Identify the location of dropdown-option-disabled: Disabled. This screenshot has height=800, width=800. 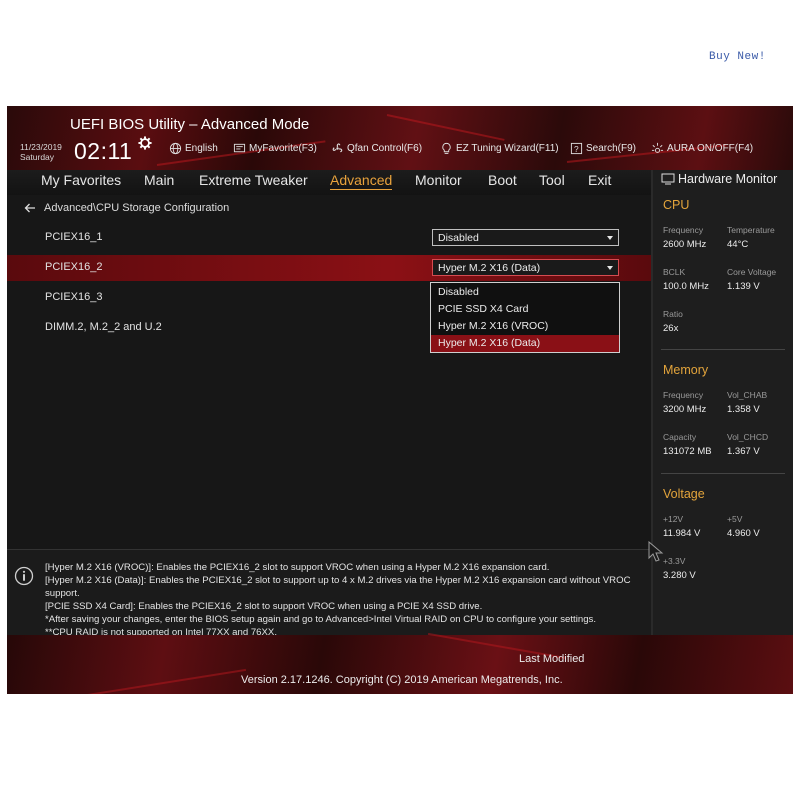
(525, 292).